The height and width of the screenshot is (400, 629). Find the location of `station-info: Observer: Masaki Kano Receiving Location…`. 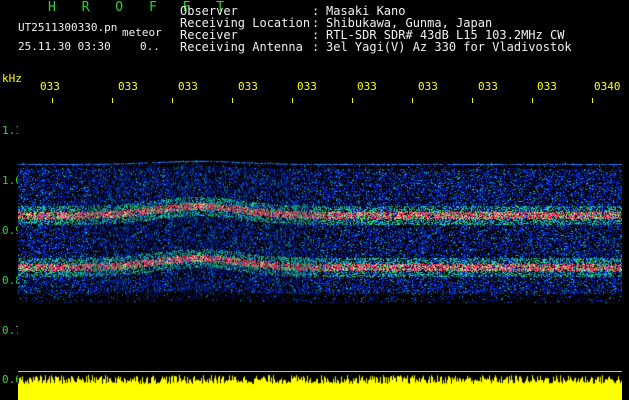

station-info: Observer: Masaki Kano Receiving Location… is located at coordinates (376, 29).